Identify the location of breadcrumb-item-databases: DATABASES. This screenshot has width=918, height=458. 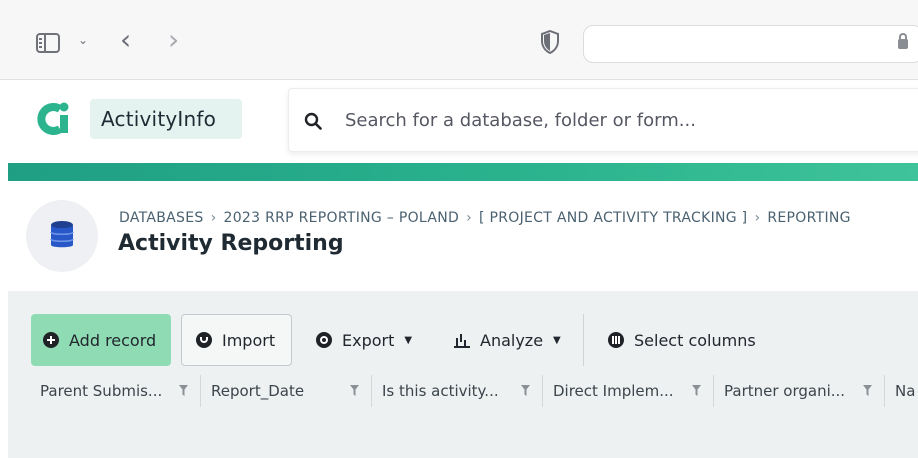
(161, 218).